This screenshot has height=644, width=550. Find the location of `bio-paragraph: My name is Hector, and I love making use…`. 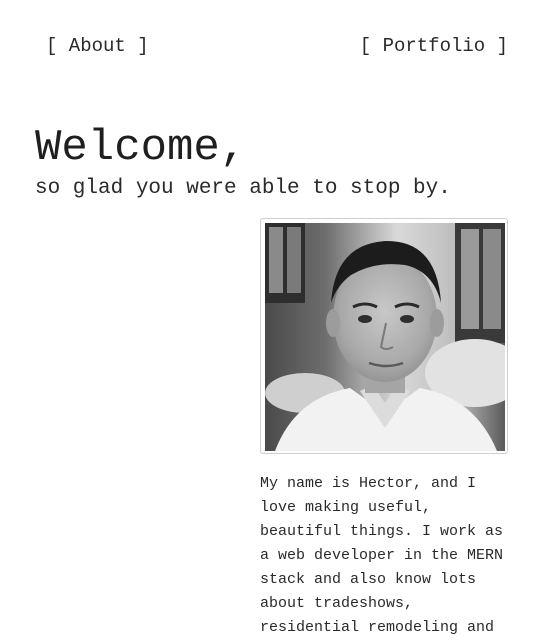

bio-paragraph: My name is Hector, and I love making use… is located at coordinates (382, 555).